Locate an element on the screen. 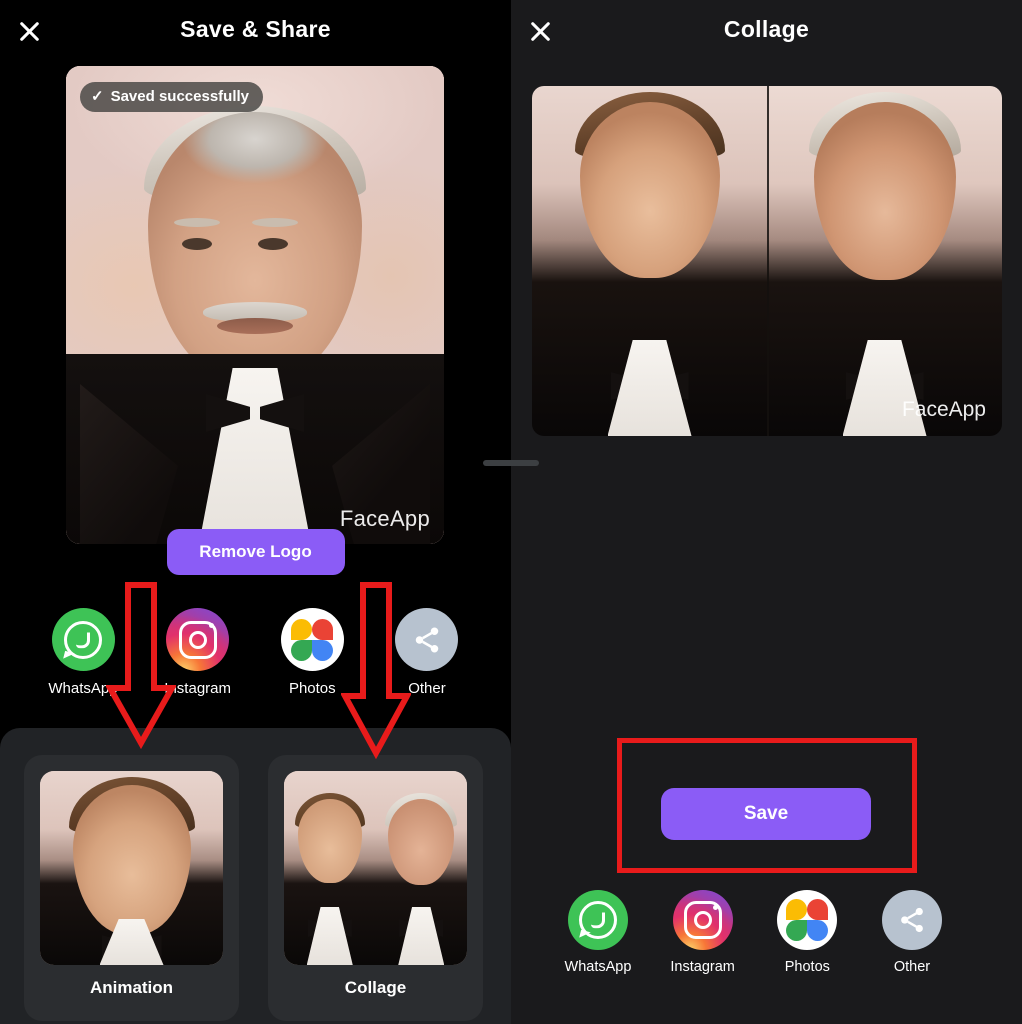 The width and height of the screenshot is (1022, 1024). right-header: Collage is located at coordinates (766, 31).